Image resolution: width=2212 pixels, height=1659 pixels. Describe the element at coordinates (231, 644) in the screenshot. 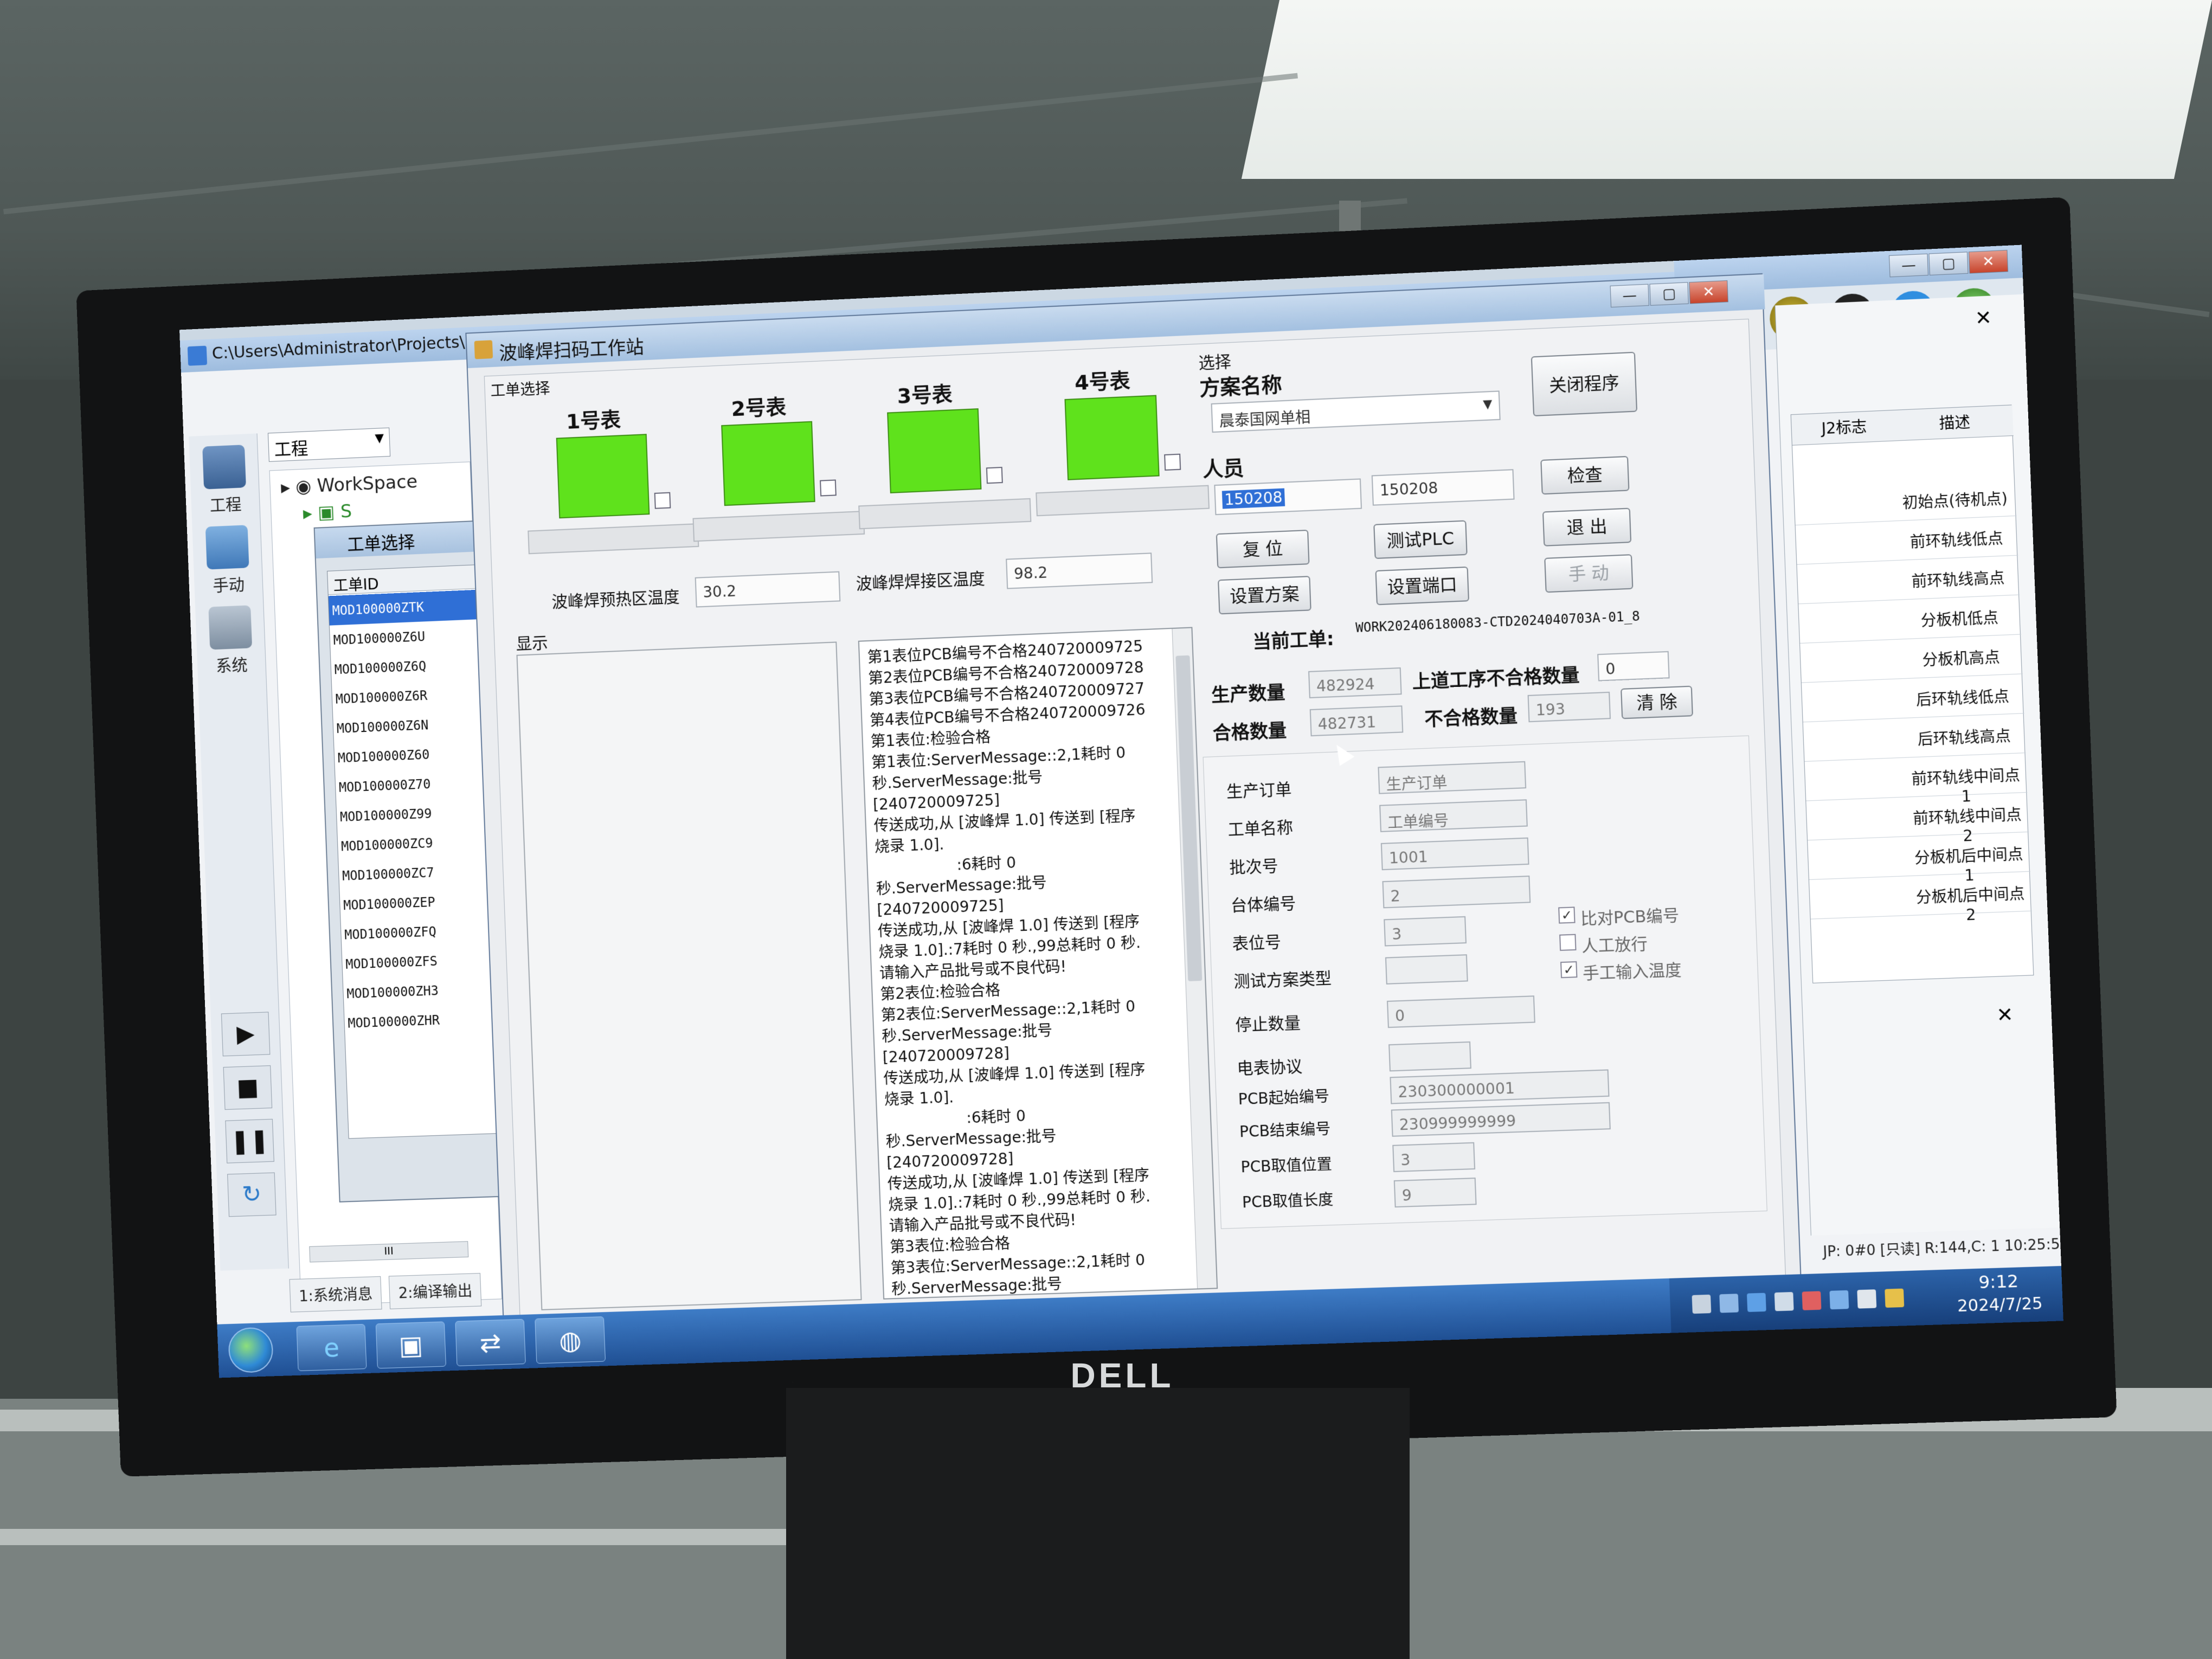

I see `system-button: 系统` at that location.